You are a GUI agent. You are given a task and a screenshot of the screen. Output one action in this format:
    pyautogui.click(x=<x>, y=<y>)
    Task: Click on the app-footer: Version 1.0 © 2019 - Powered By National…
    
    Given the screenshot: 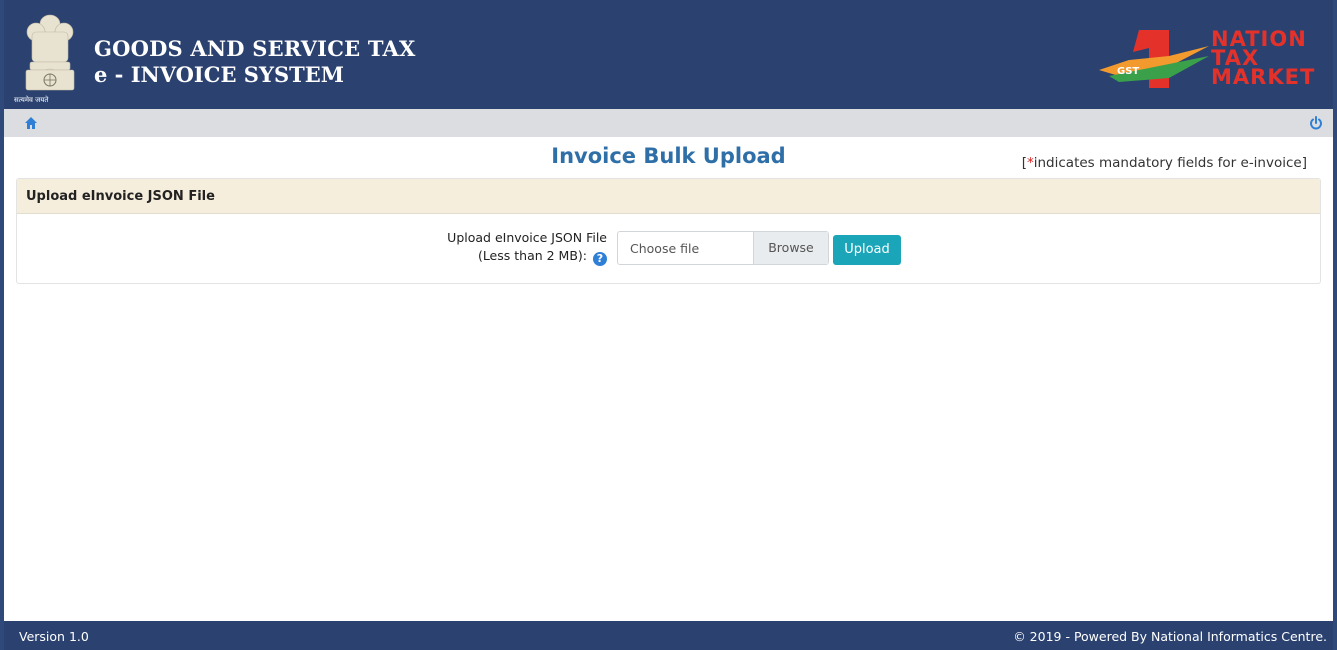 What is the action you would take?
    pyautogui.click(x=668, y=635)
    